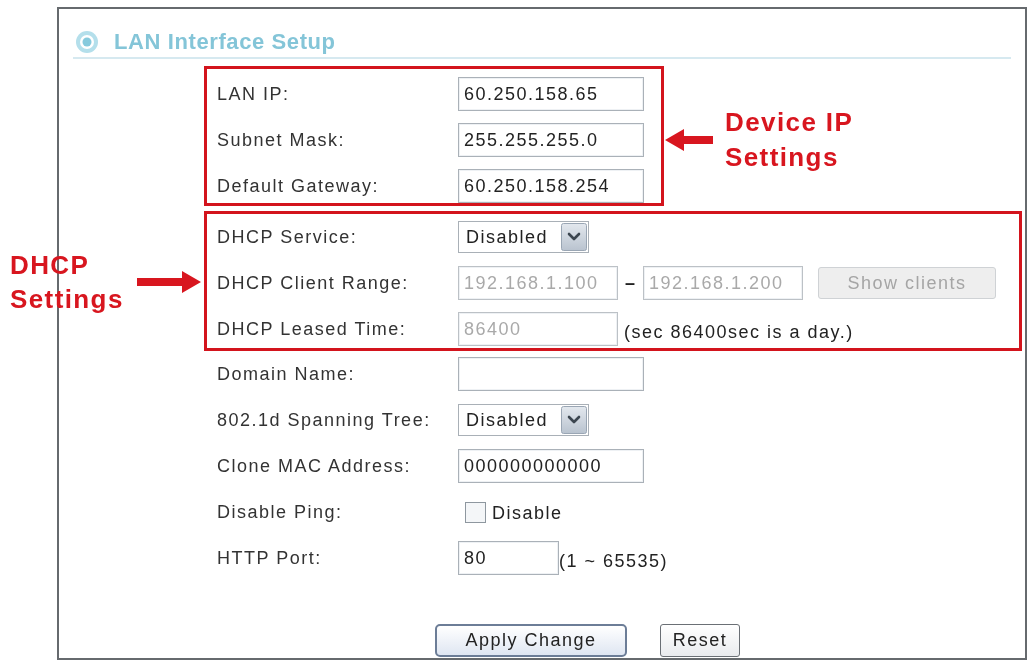  What do you see at coordinates (288, 237) in the screenshot?
I see `field-label: DHCP Service:` at bounding box center [288, 237].